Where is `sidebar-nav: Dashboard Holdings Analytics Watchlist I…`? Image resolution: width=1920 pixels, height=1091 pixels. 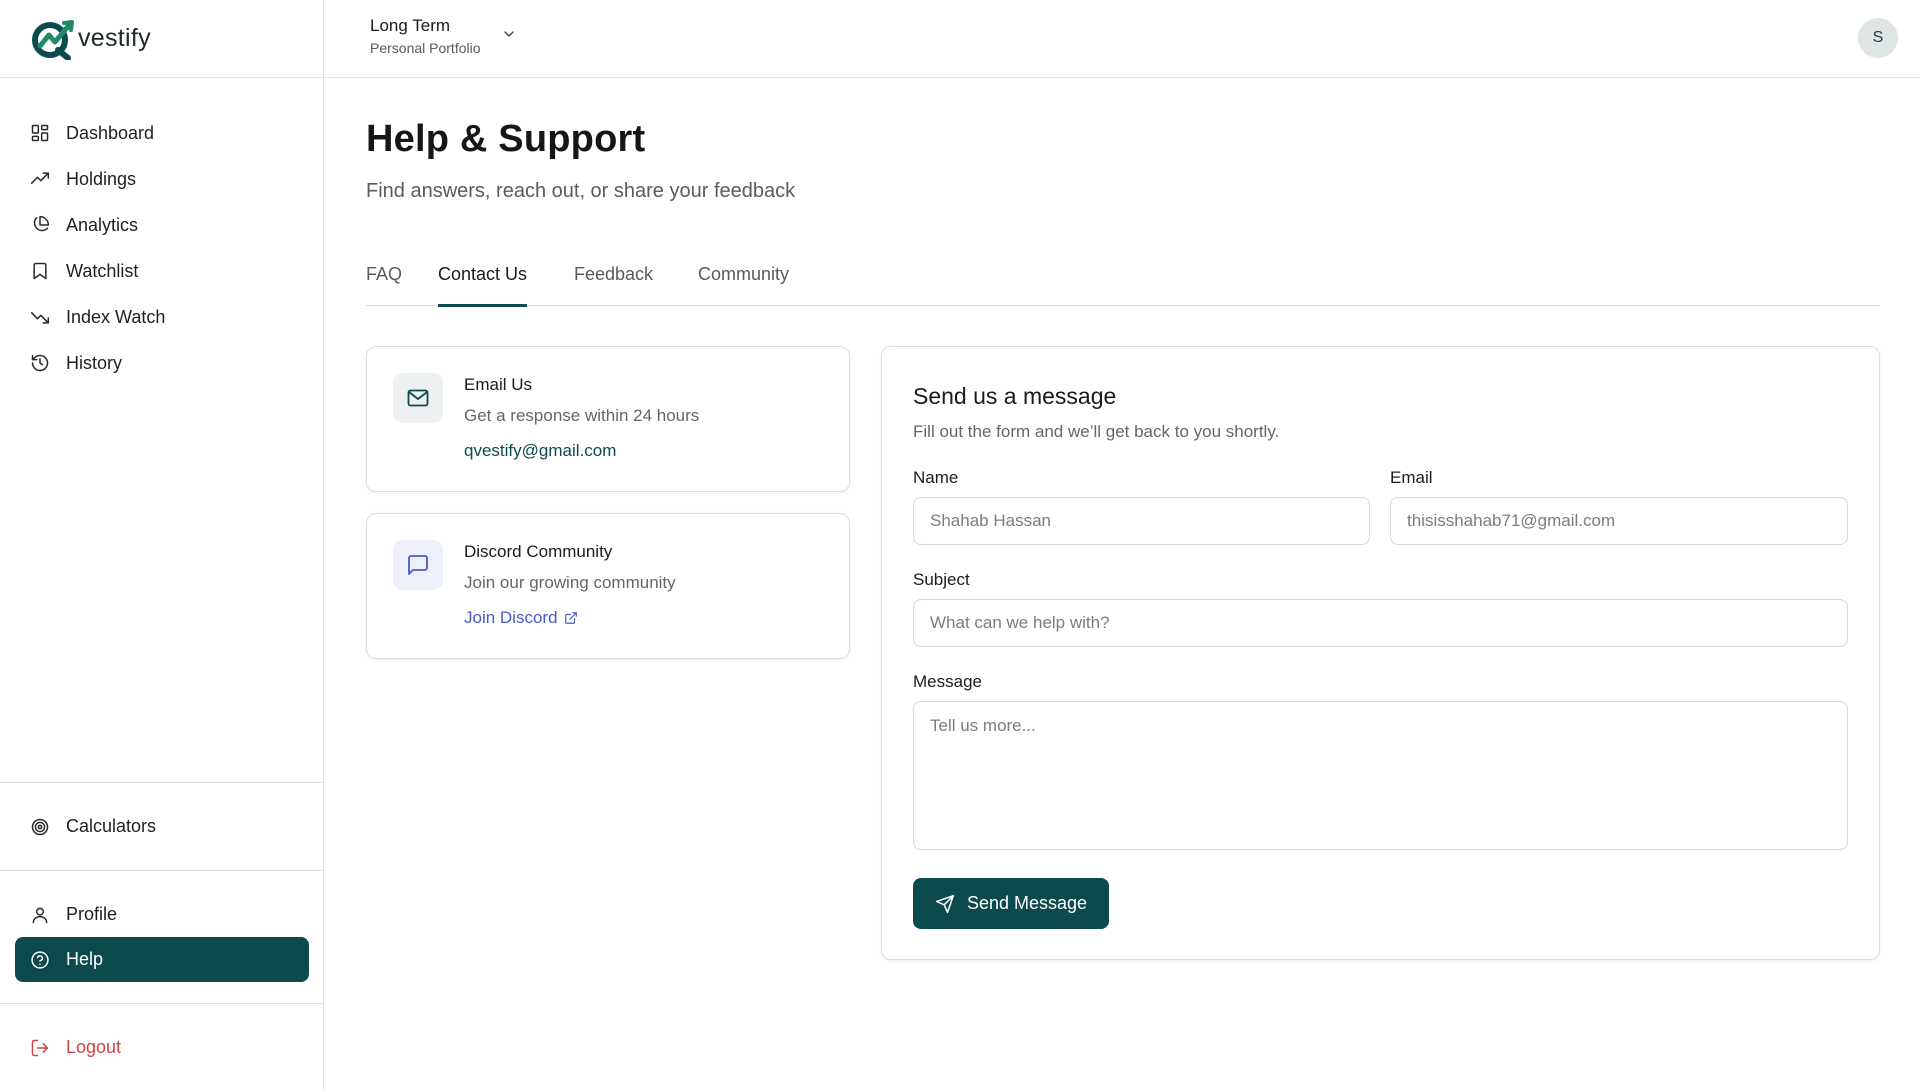
sidebar-nav: Dashboard Holdings Analytics Watchlist I… is located at coordinates (161, 248).